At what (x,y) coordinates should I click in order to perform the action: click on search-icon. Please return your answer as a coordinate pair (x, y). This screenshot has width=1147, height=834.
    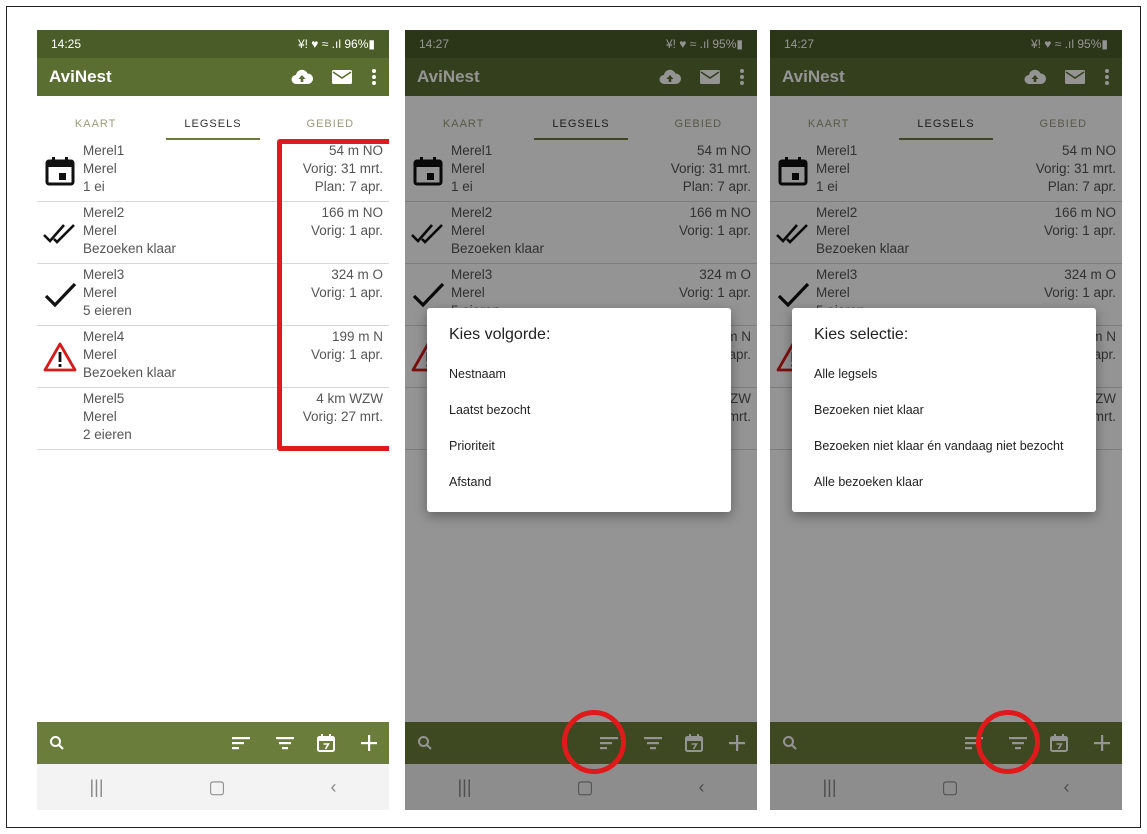
    Looking at the image, I should click on (57, 743).